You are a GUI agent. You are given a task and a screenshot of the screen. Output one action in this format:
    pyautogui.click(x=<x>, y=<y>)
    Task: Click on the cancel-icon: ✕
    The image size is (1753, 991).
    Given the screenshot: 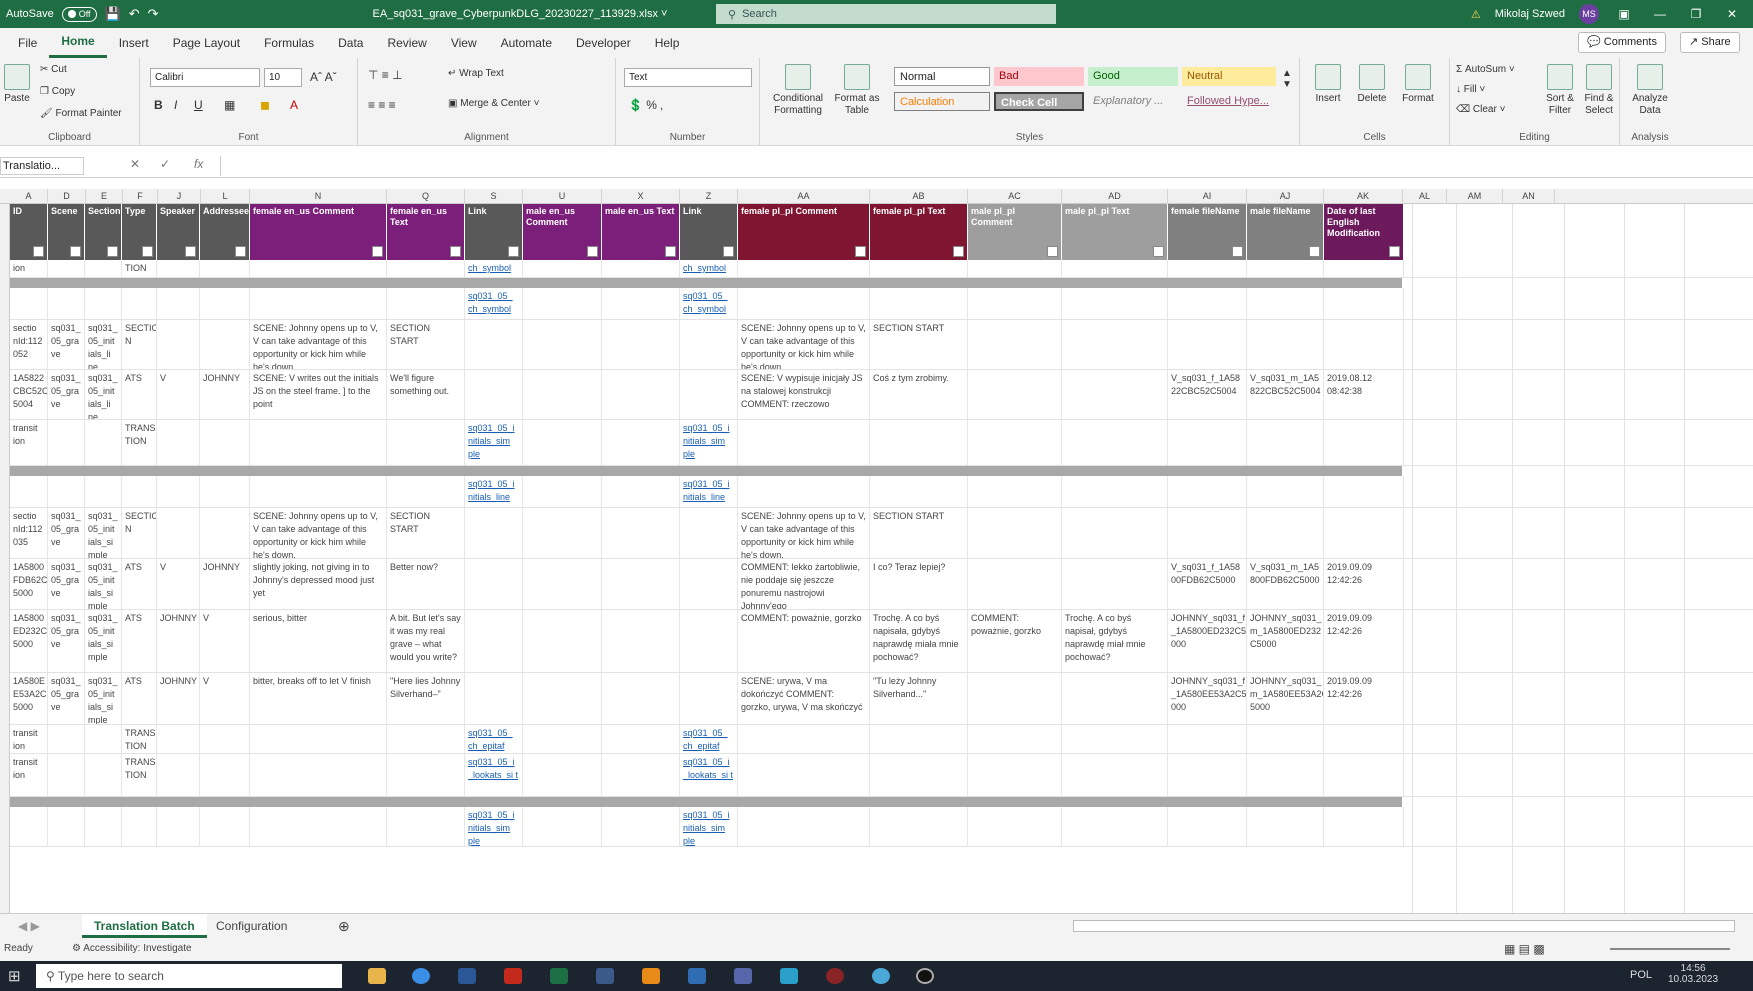 What is the action you would take?
    pyautogui.click(x=135, y=164)
    